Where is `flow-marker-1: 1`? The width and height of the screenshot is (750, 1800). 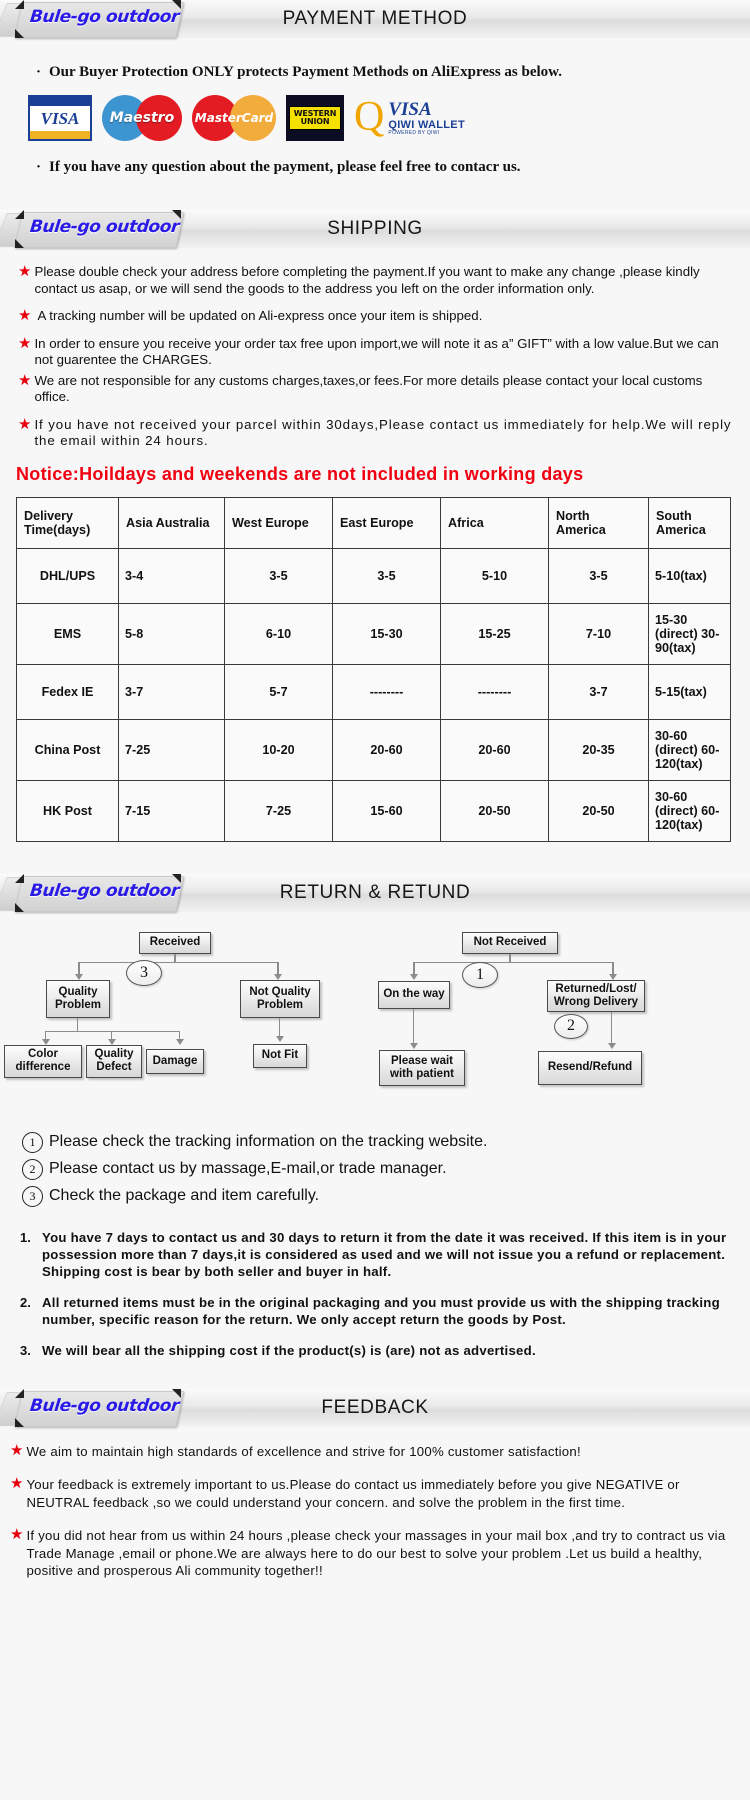 flow-marker-1: 1 is located at coordinates (480, 974).